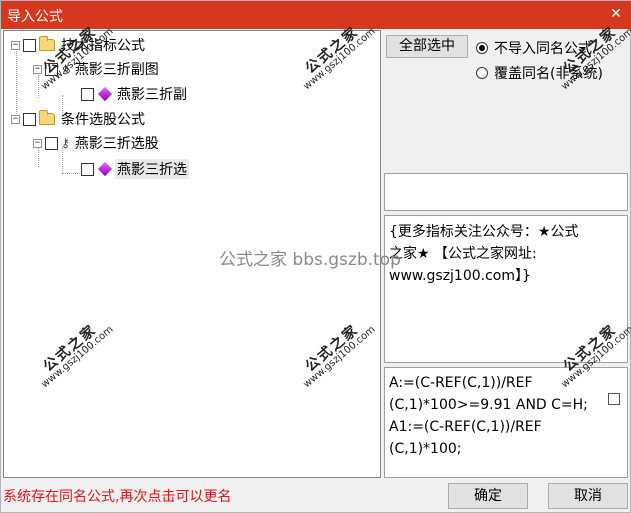 The height and width of the screenshot is (513, 631). What do you see at coordinates (488, 496) in the screenshot?
I see `ok-button: 确定` at bounding box center [488, 496].